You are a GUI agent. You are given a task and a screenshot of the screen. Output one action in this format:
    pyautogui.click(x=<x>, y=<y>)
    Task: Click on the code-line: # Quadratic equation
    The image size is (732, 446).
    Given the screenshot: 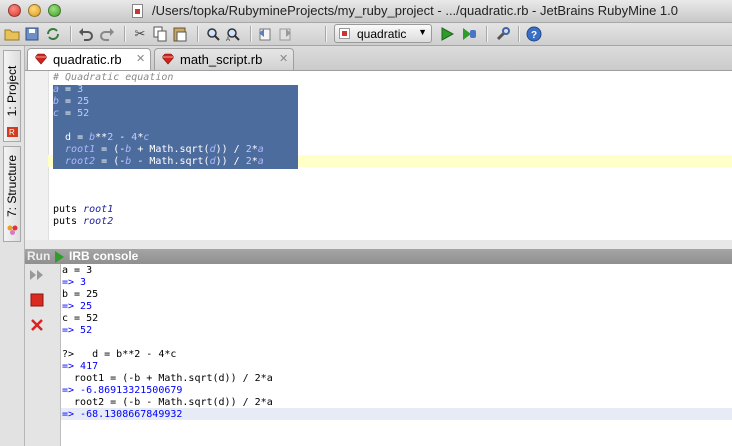 What is the action you would take?
    pyautogui.click(x=113, y=77)
    